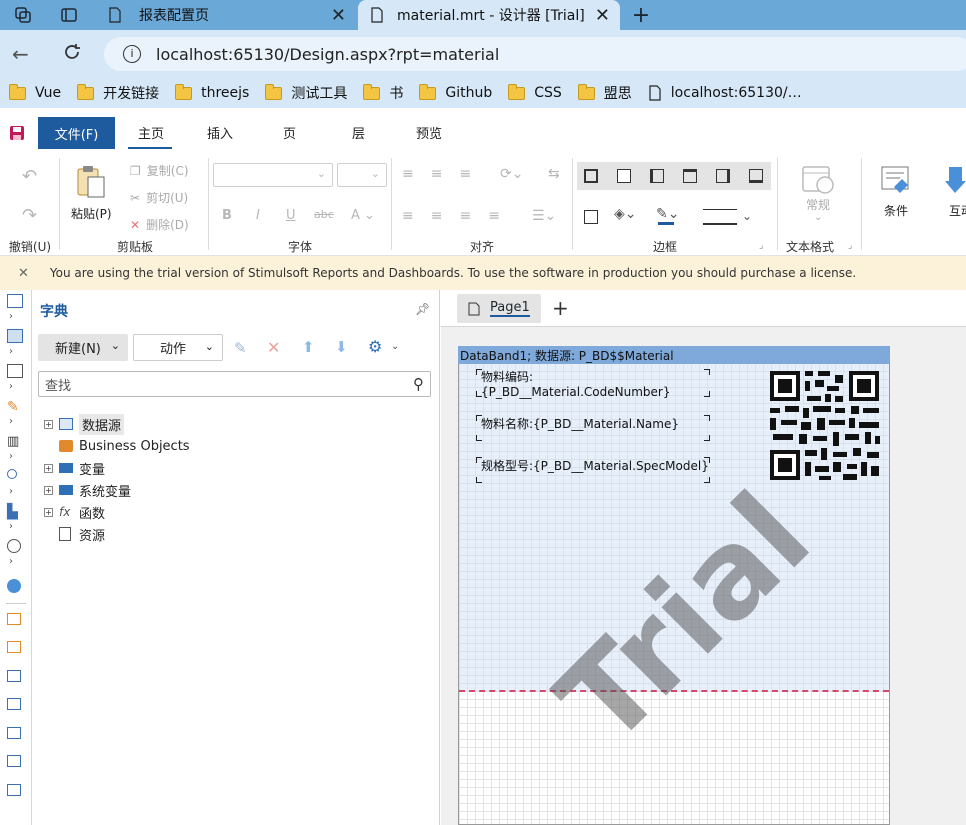  Describe the element at coordinates (756, 176) in the screenshot. I see `bottom-border-icon` at that location.